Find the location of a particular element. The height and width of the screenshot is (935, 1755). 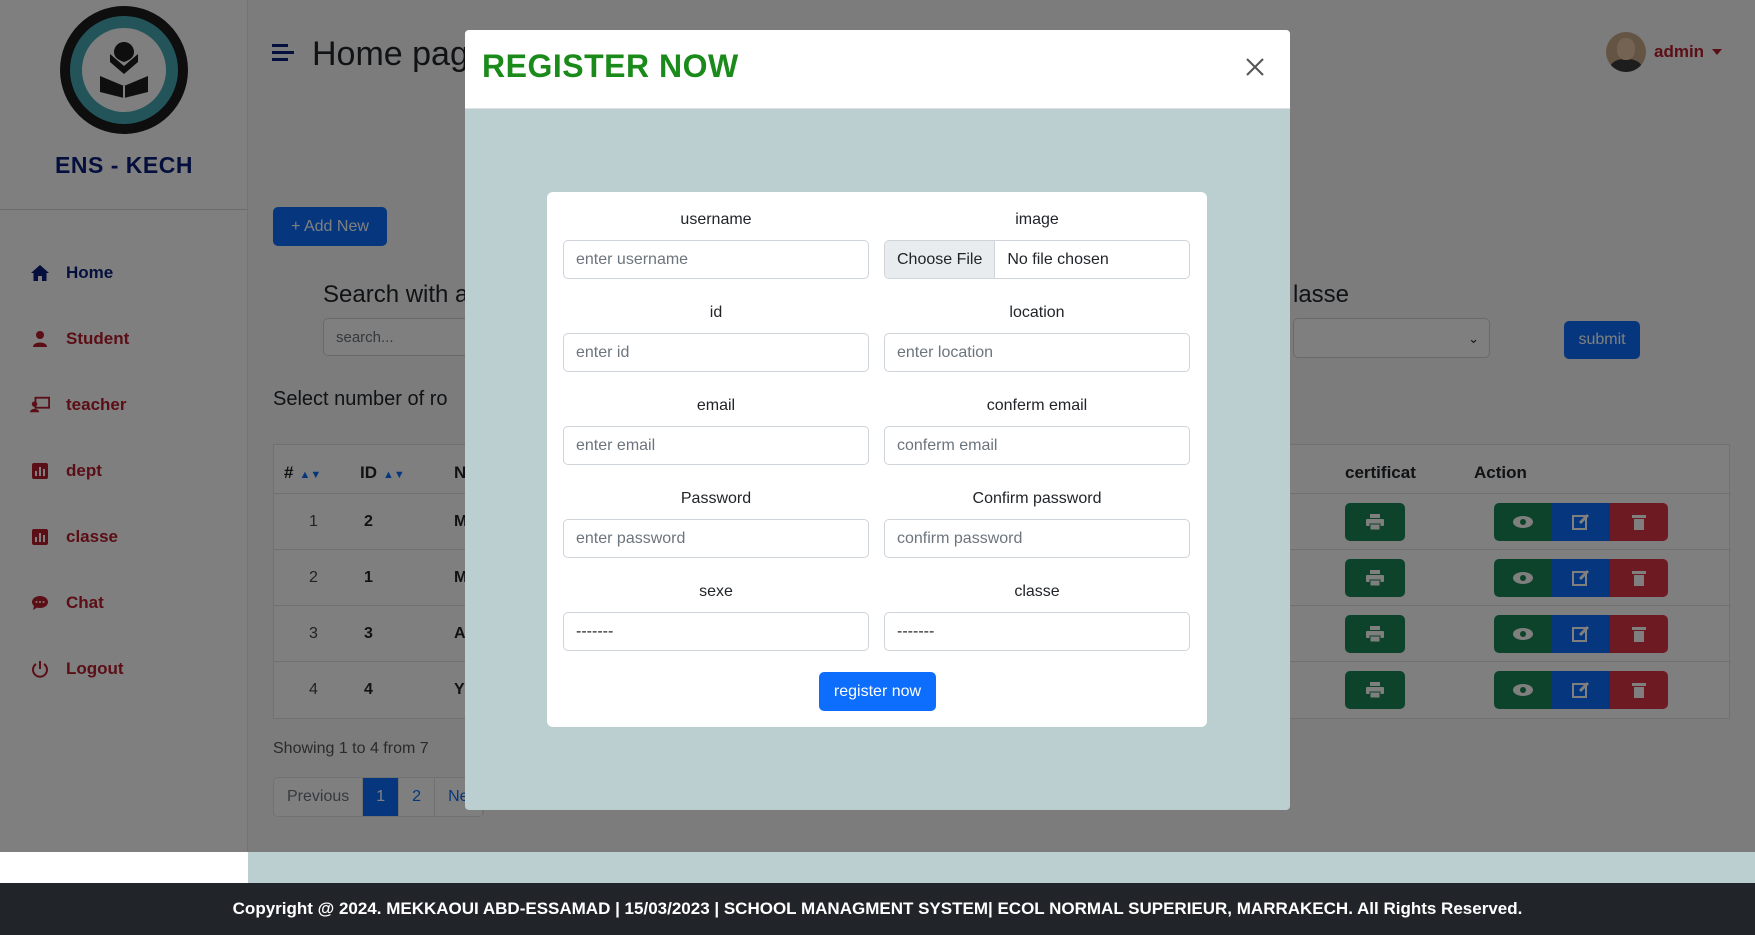

modal-title: REGISTER NOW is located at coordinates (610, 66).